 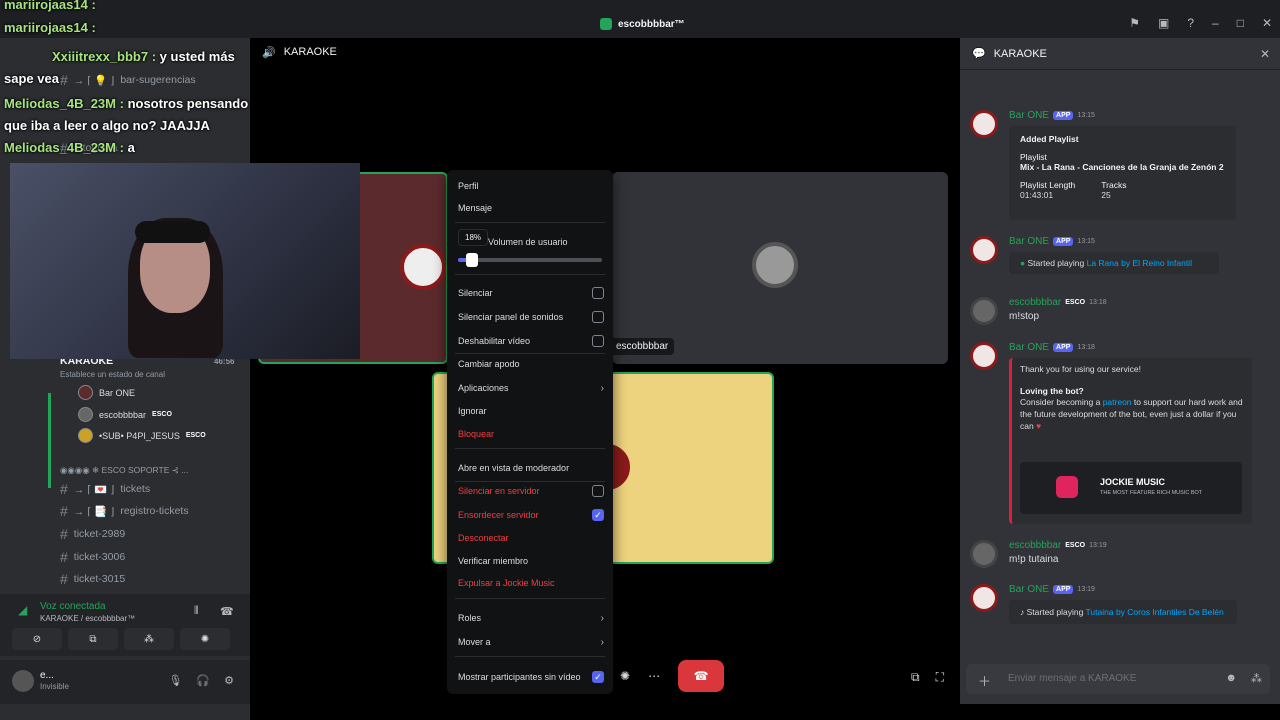 What do you see at coordinates (196, 611) in the screenshot?
I see `noise-suppression-icon: ⫴` at bounding box center [196, 611].